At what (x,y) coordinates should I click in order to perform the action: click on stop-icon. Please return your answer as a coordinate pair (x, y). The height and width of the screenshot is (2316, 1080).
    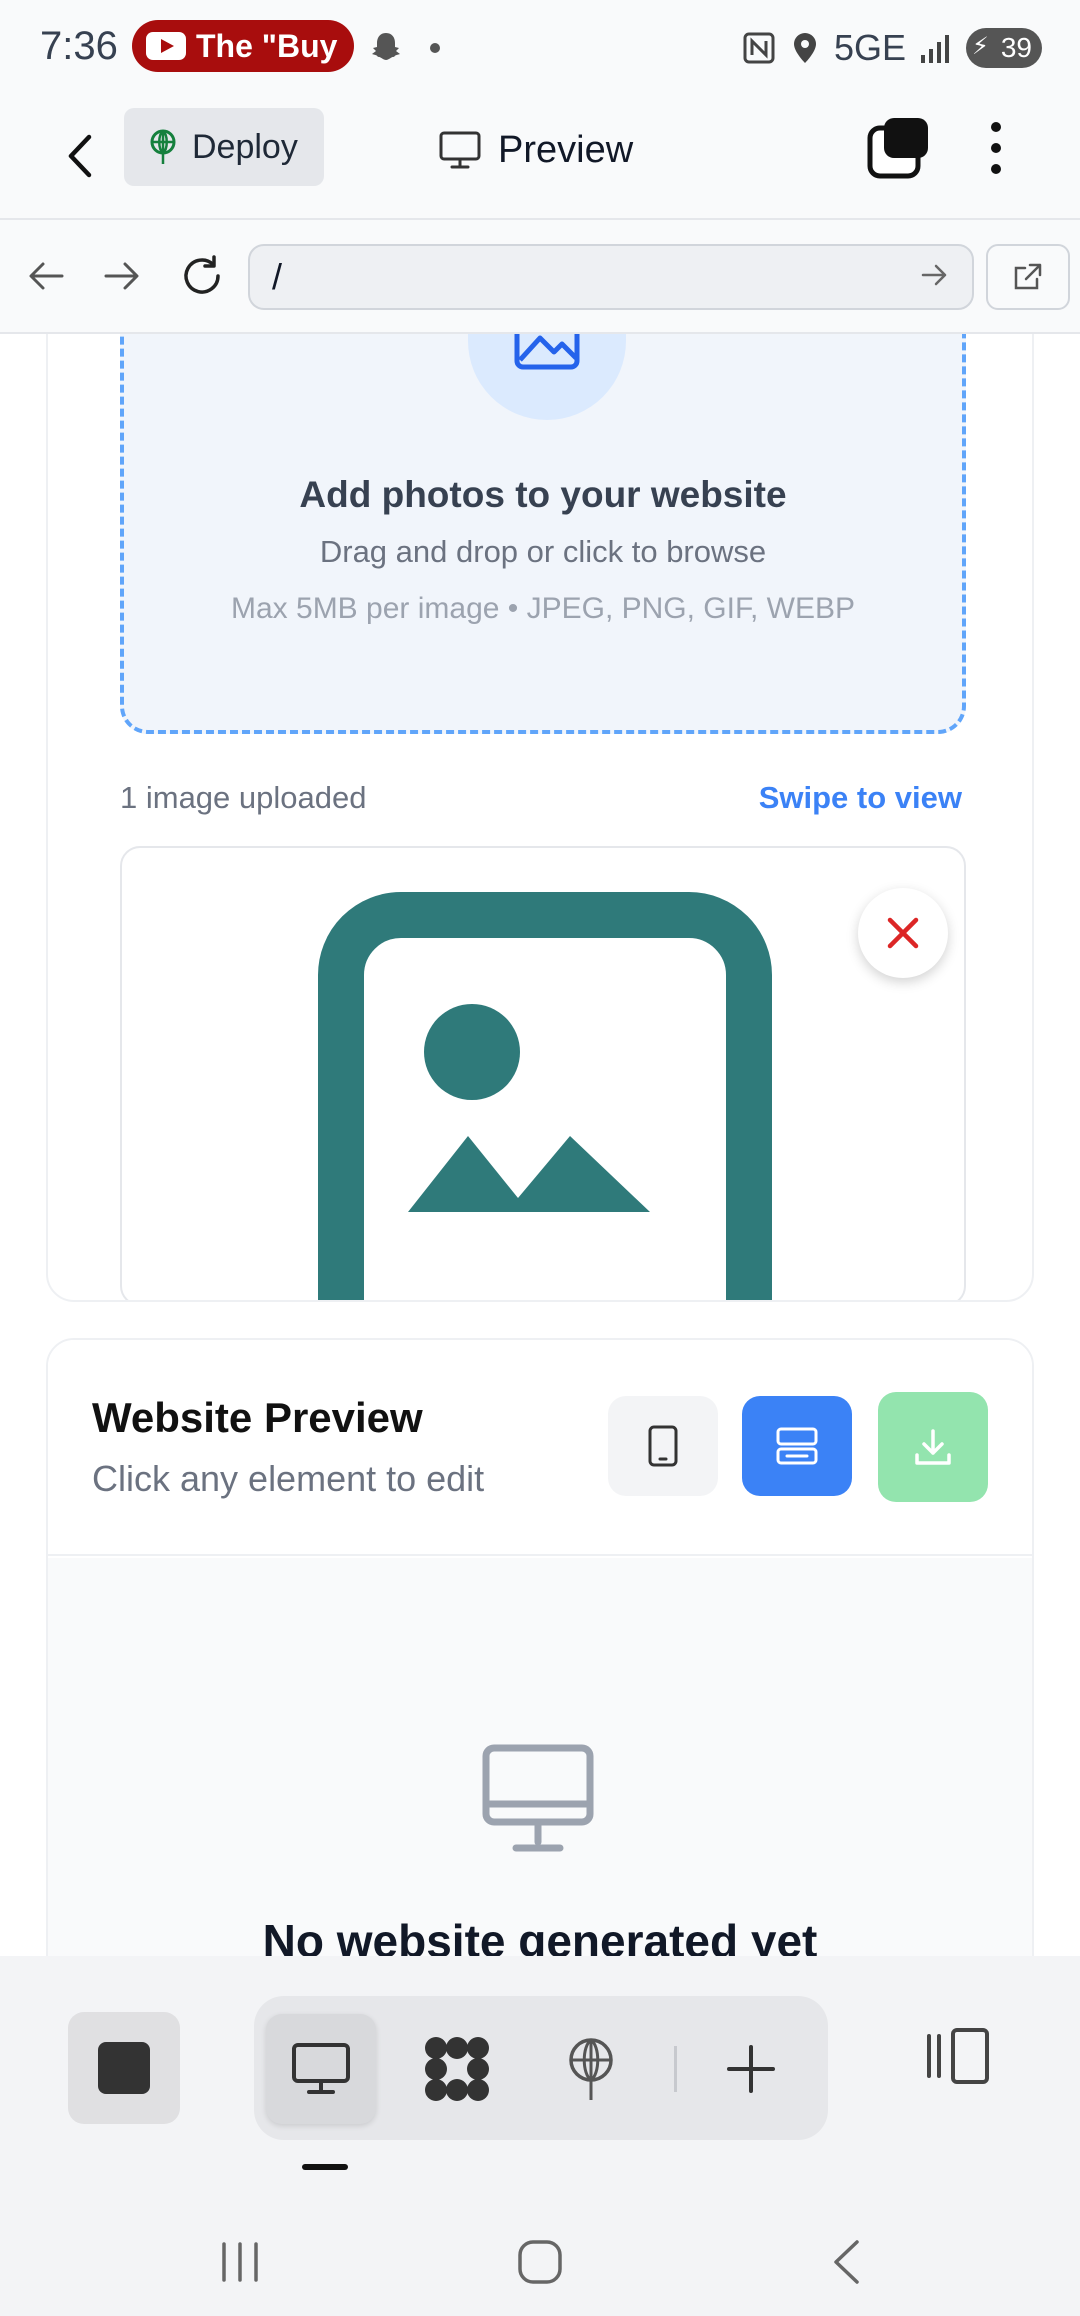
    Looking at the image, I should click on (124, 2068).